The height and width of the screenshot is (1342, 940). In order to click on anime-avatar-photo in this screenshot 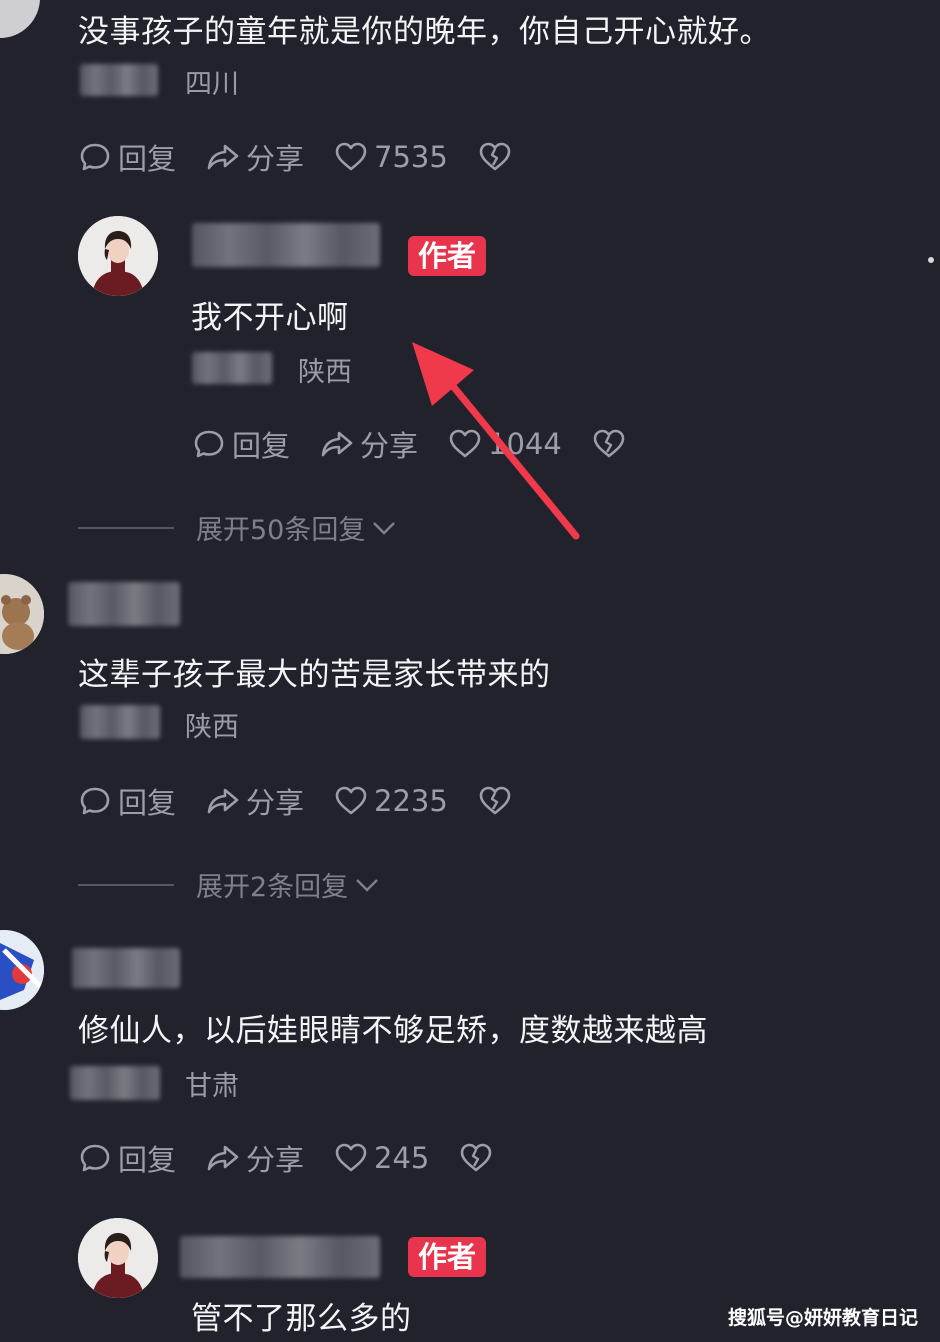, I will do `click(22, 970)`.